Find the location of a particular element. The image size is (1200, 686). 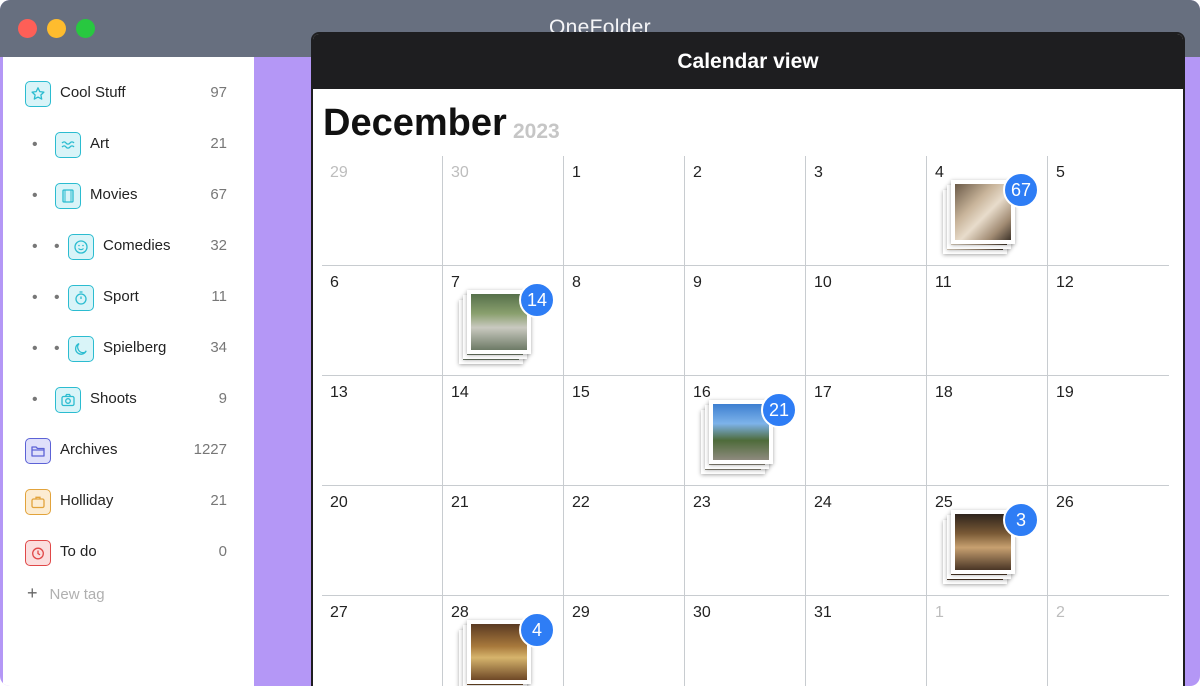

tag-label: Art is located at coordinates (100, 143).